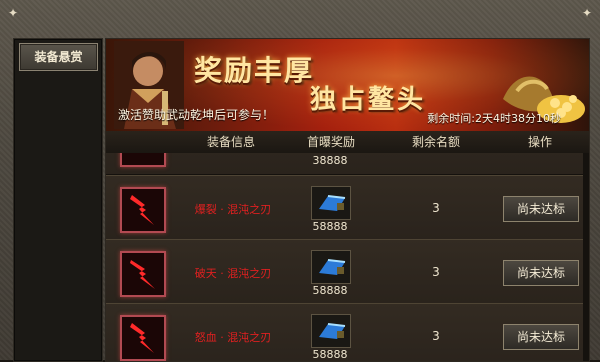  I want to click on reward-amount: 38888, so click(330, 160).